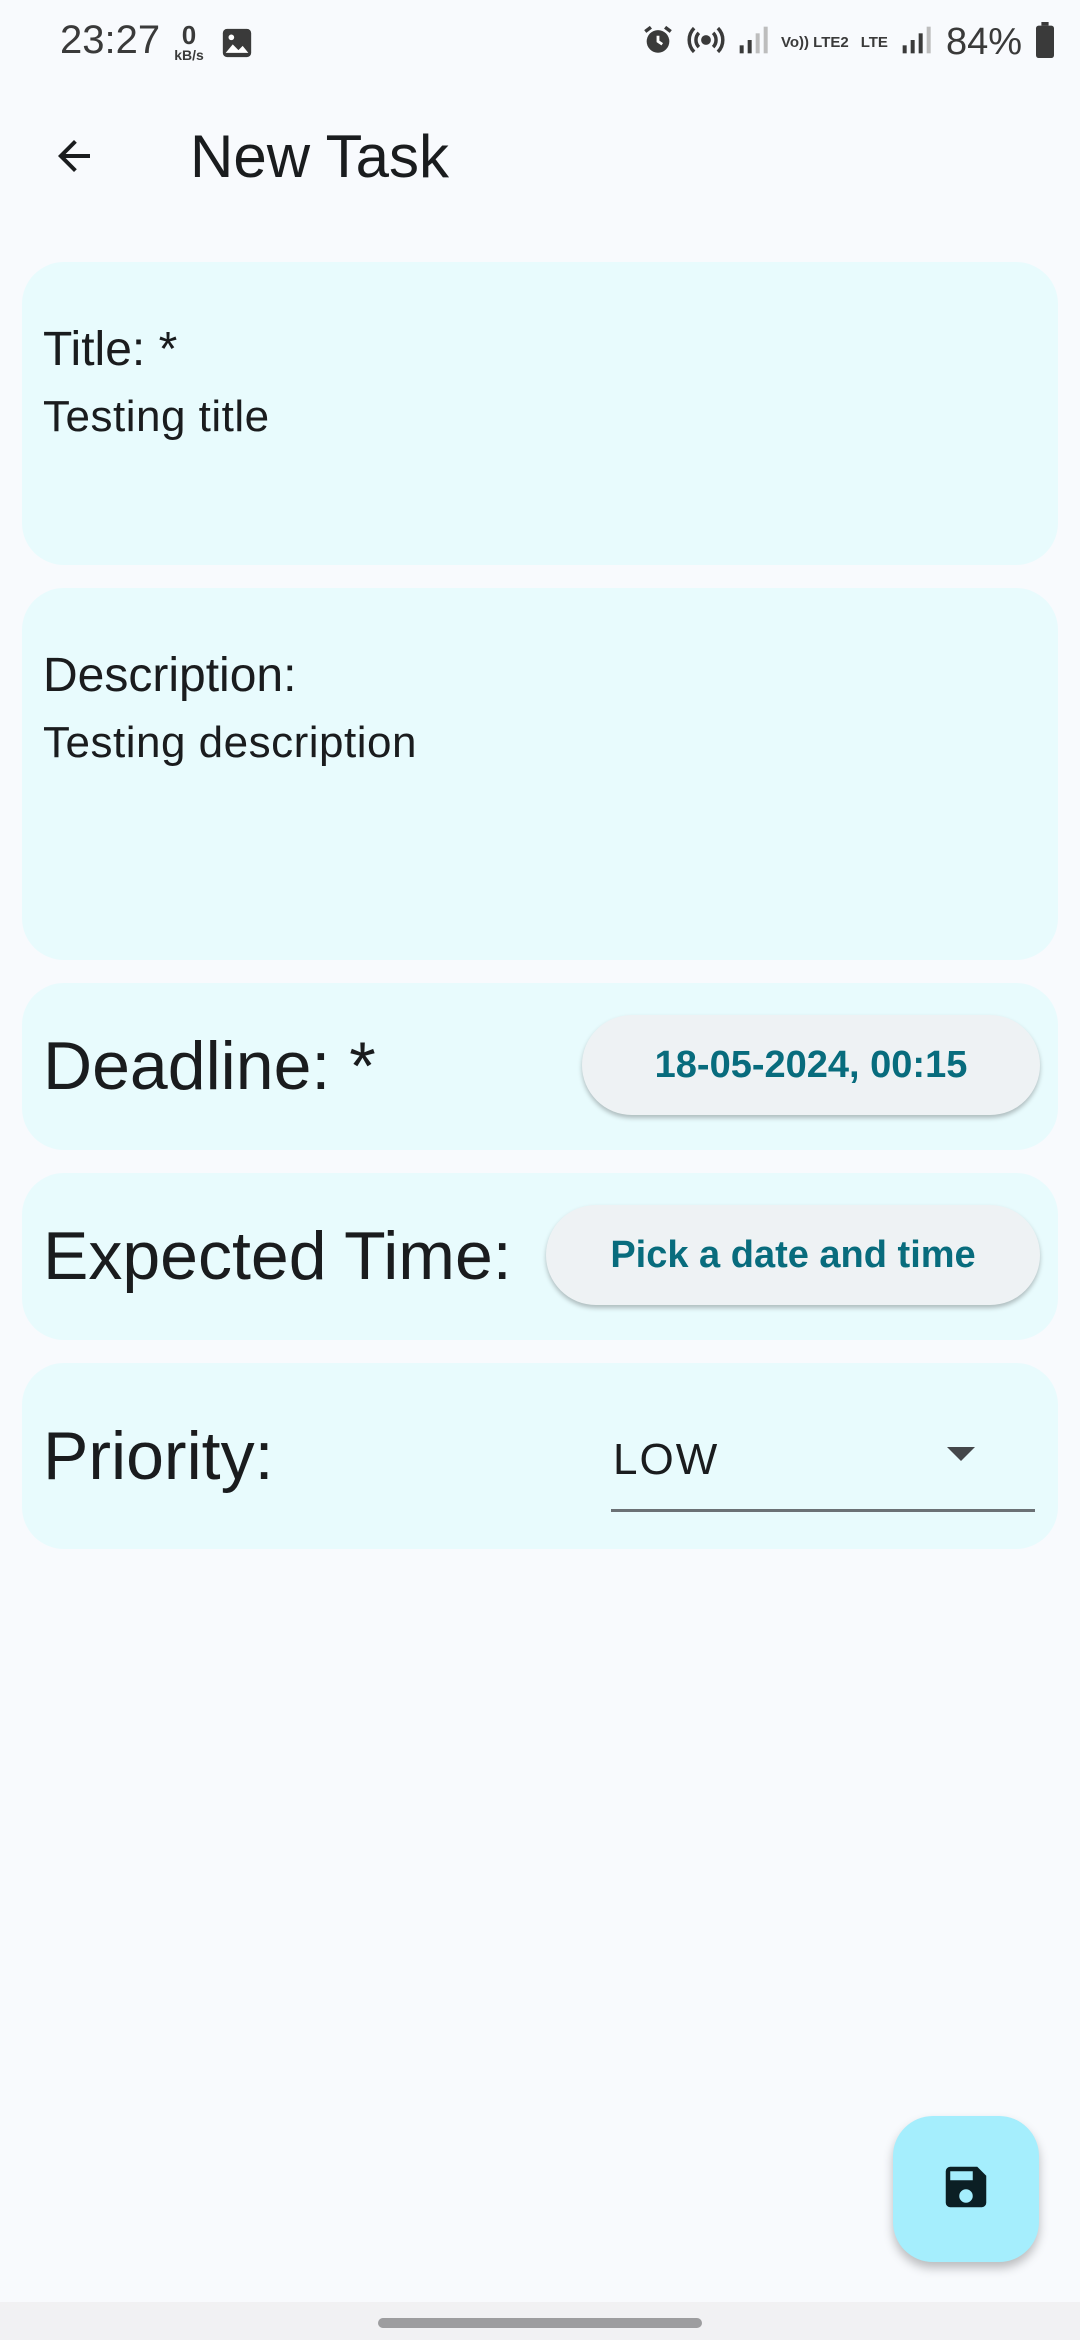 This screenshot has height=2340, width=1080. I want to click on network-speed: 0 kB/s, so click(189, 42).